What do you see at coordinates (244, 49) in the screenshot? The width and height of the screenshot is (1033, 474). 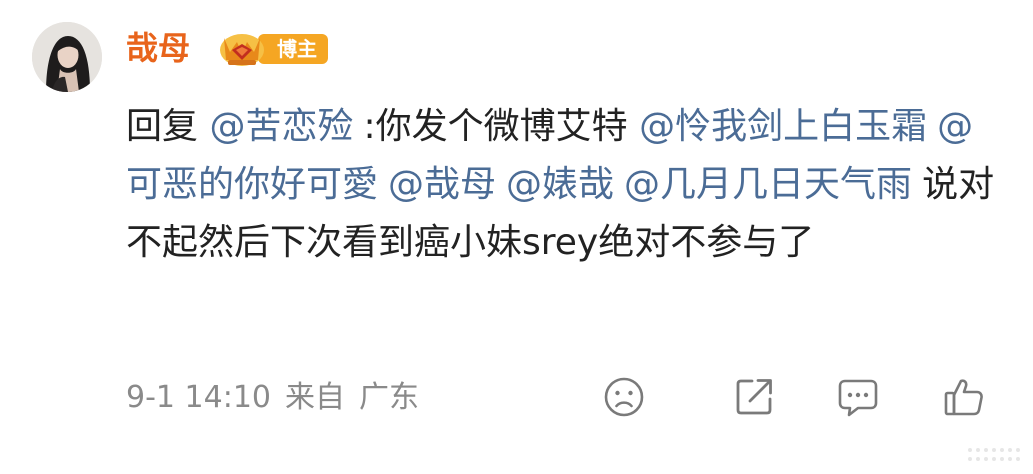 I see `crown-icon` at bounding box center [244, 49].